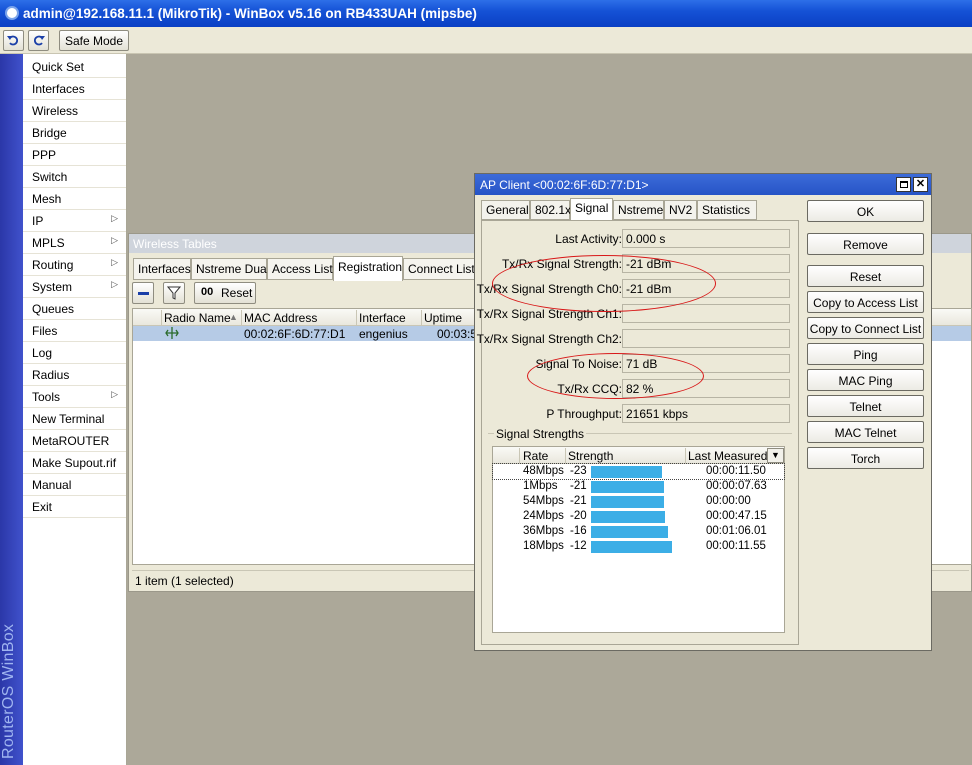  I want to click on signal-strength-row: 24Mbps -20 00:00:47.15, so click(638, 516).